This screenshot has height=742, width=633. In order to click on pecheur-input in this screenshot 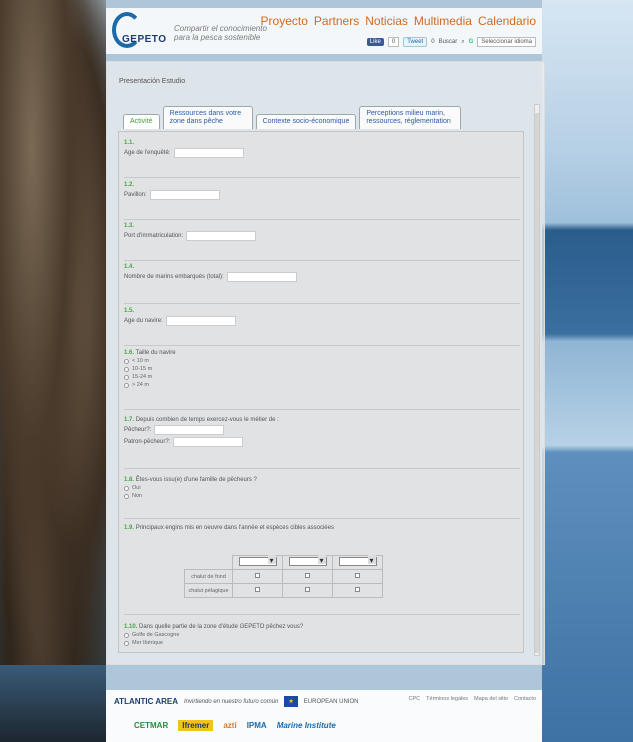, I will do `click(189, 430)`.